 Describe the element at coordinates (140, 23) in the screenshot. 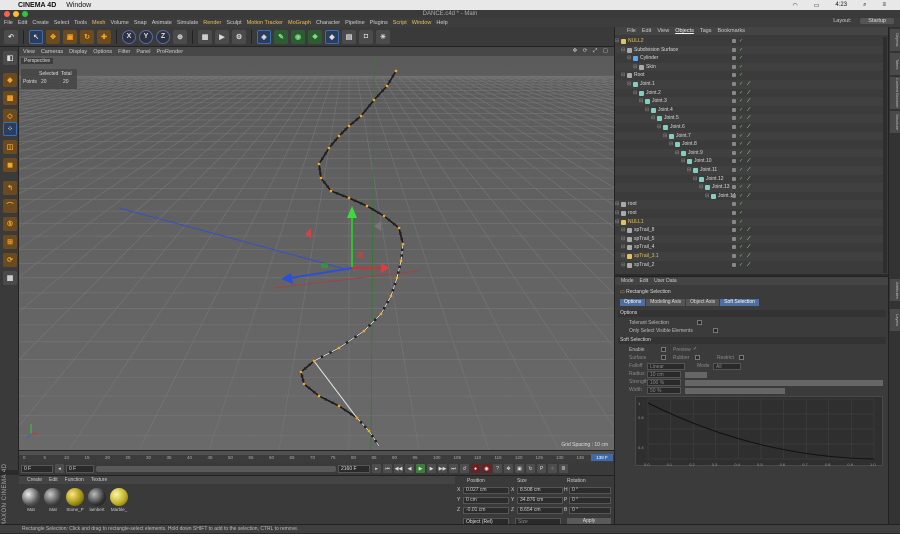

I see `menu-snap: Snap` at that location.